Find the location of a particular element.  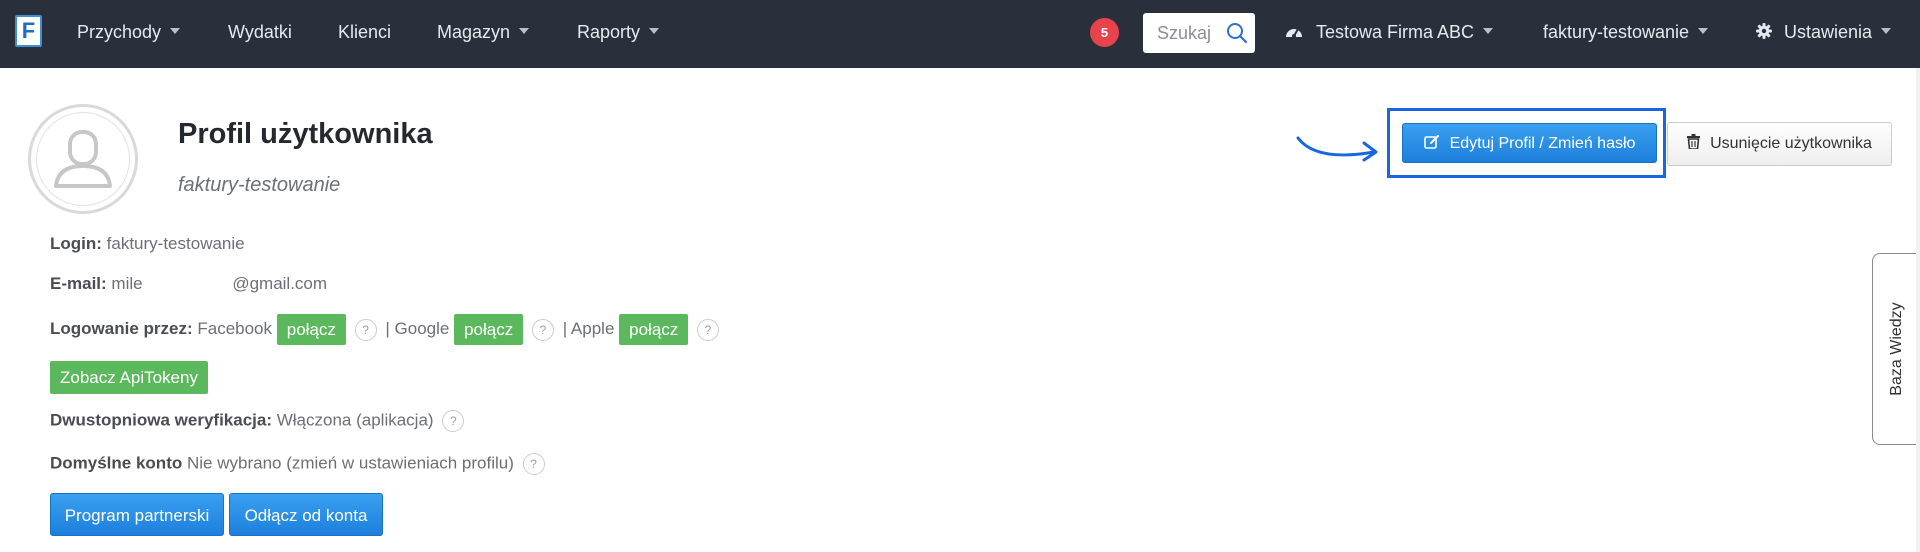

edit-icon is located at coordinates (1431, 141).